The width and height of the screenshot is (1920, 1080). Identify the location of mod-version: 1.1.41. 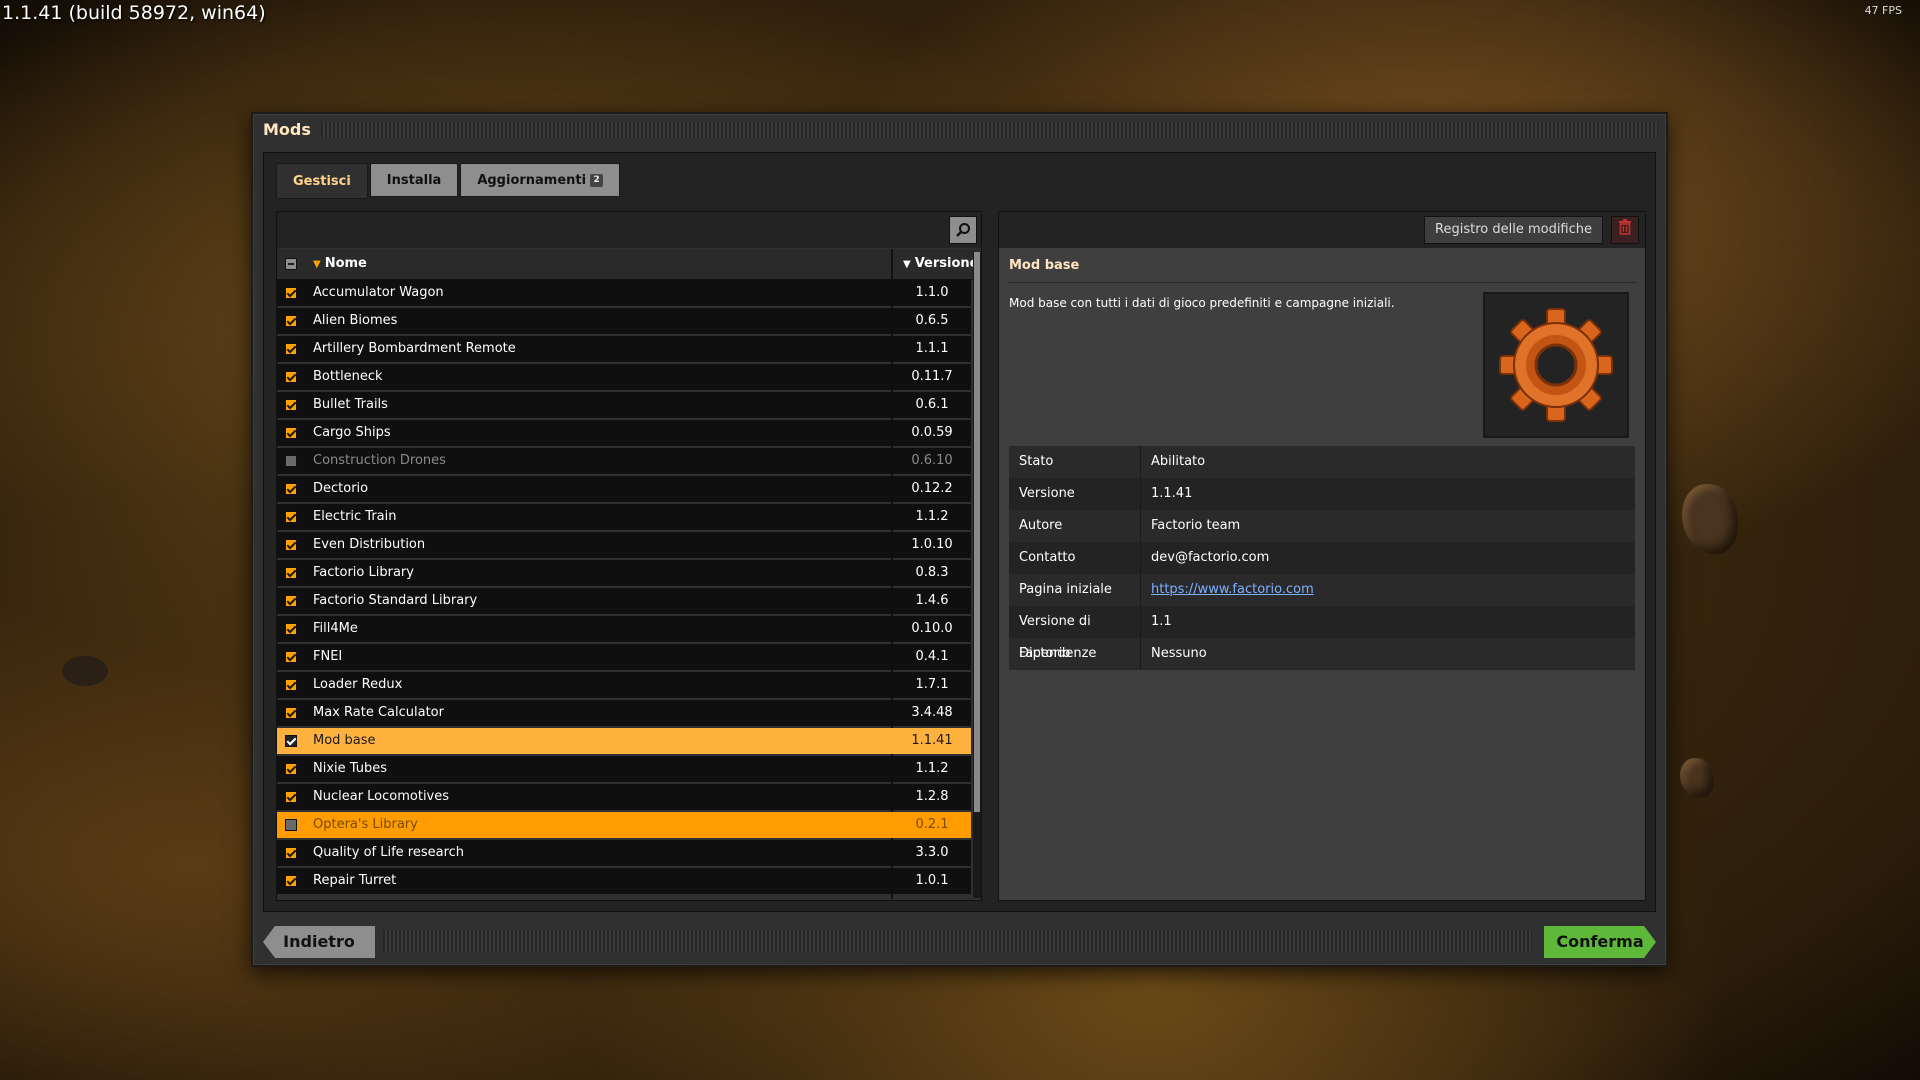
(932, 740).